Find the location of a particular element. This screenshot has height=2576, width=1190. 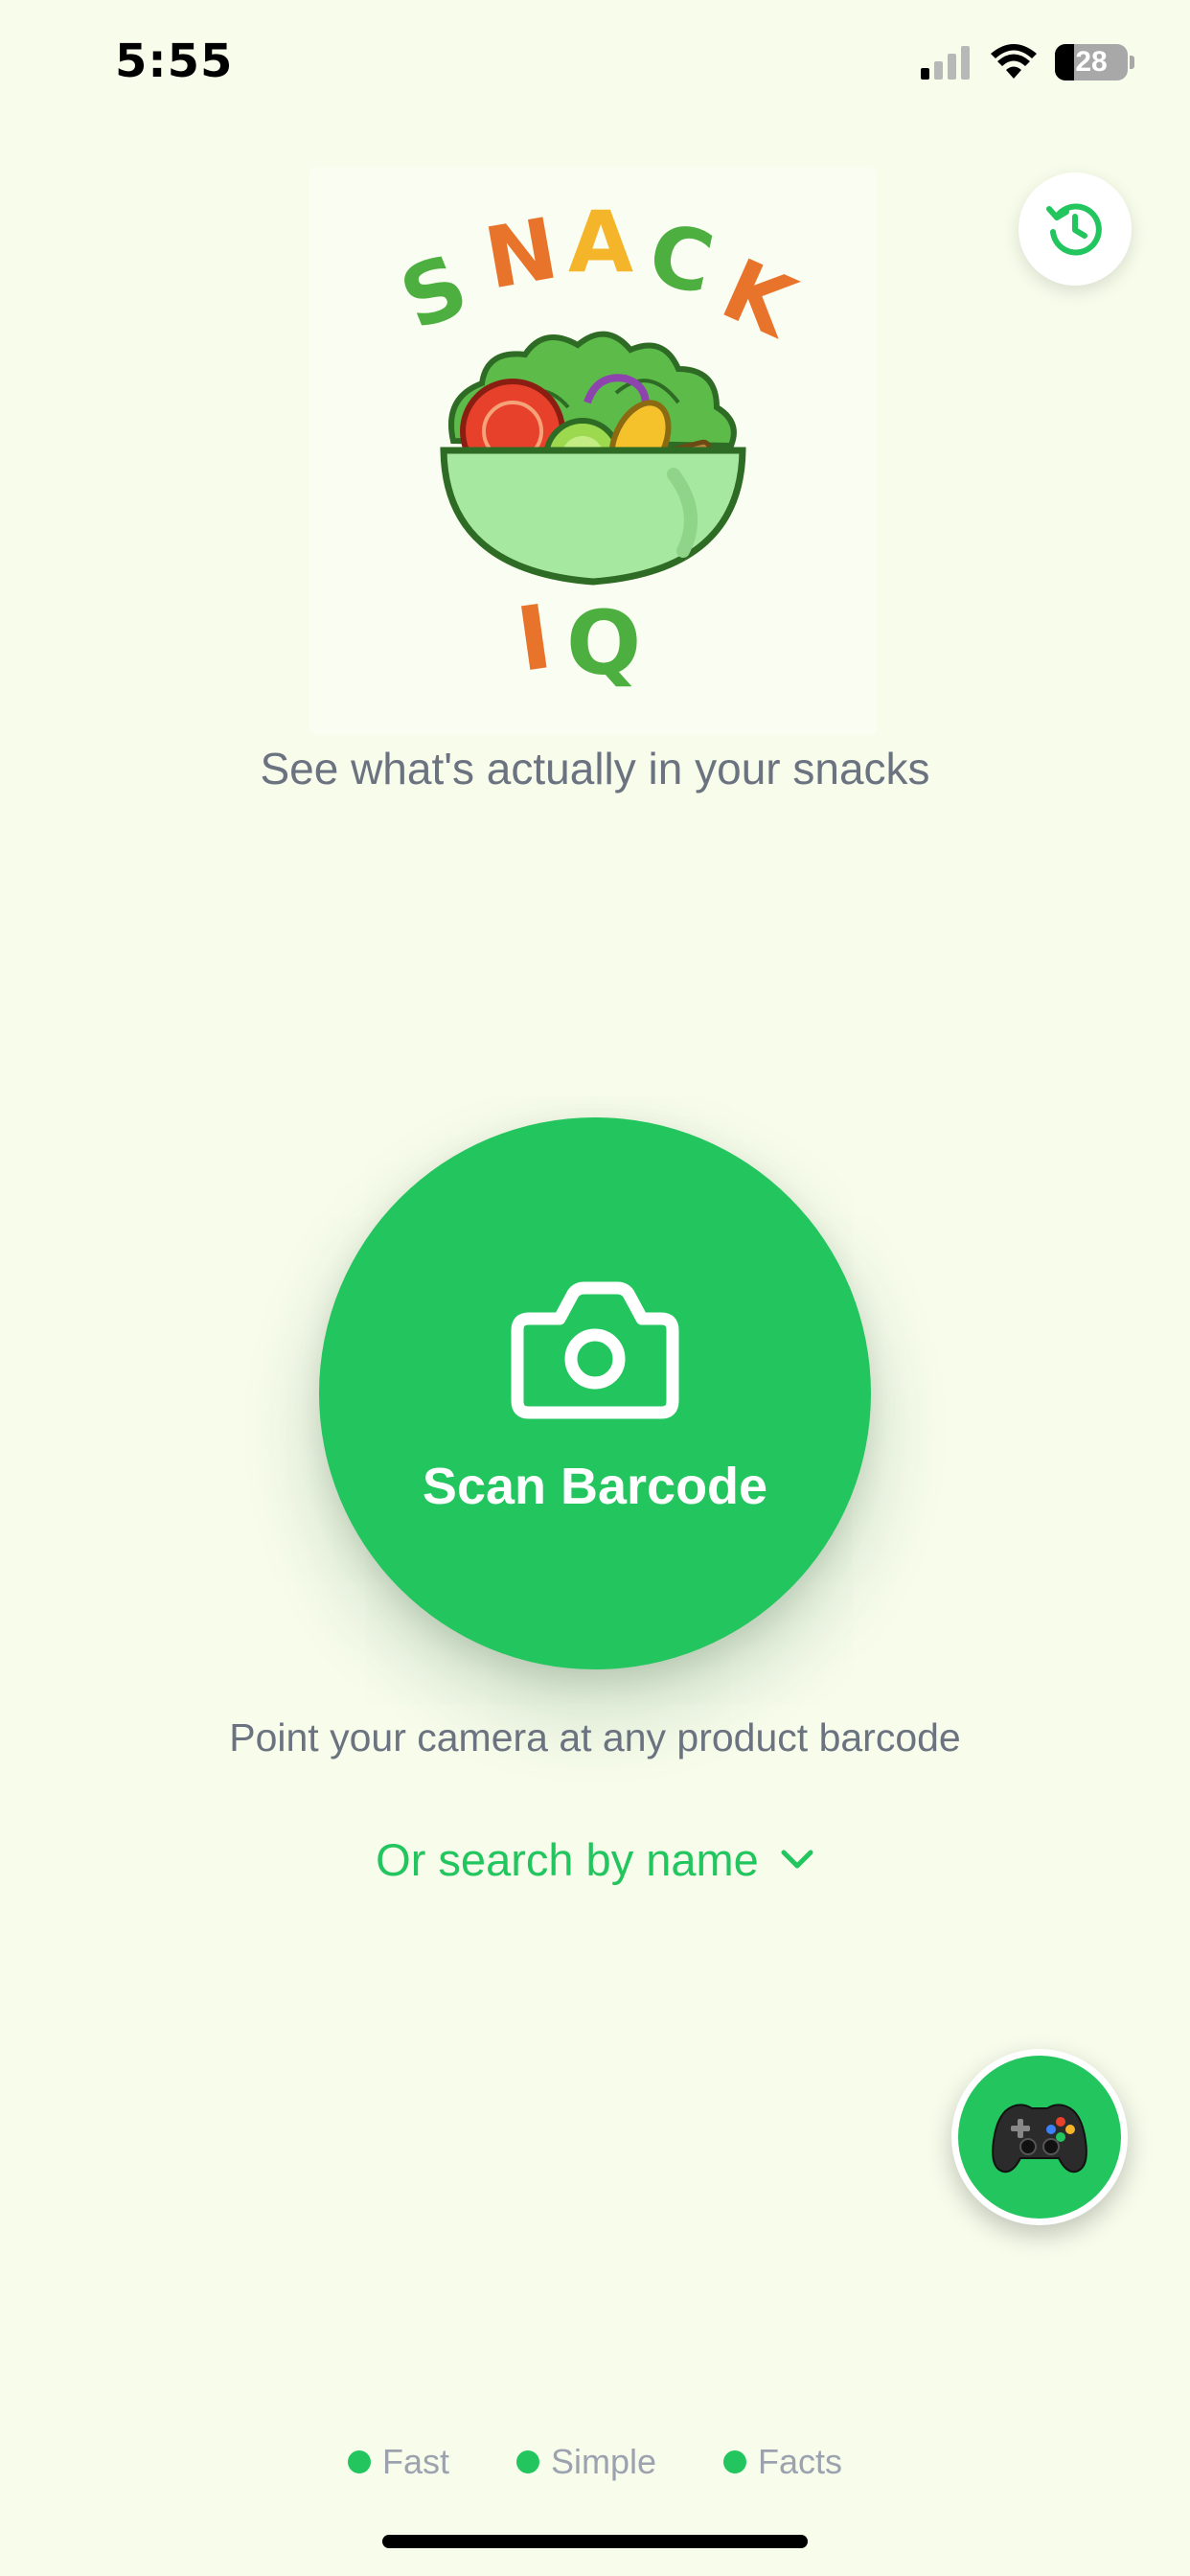

feature-fast: Fast is located at coordinates (398, 2462).